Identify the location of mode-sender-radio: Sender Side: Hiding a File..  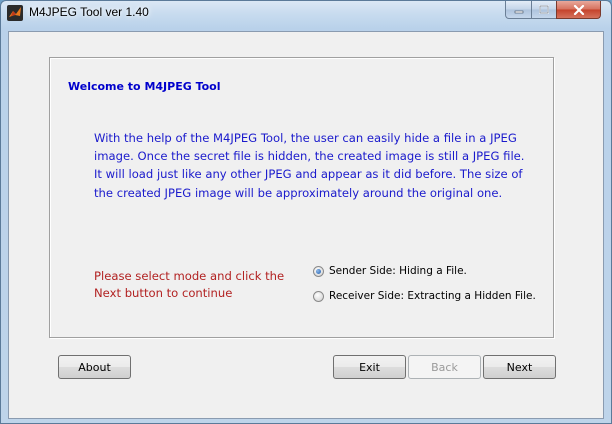
(390, 271).